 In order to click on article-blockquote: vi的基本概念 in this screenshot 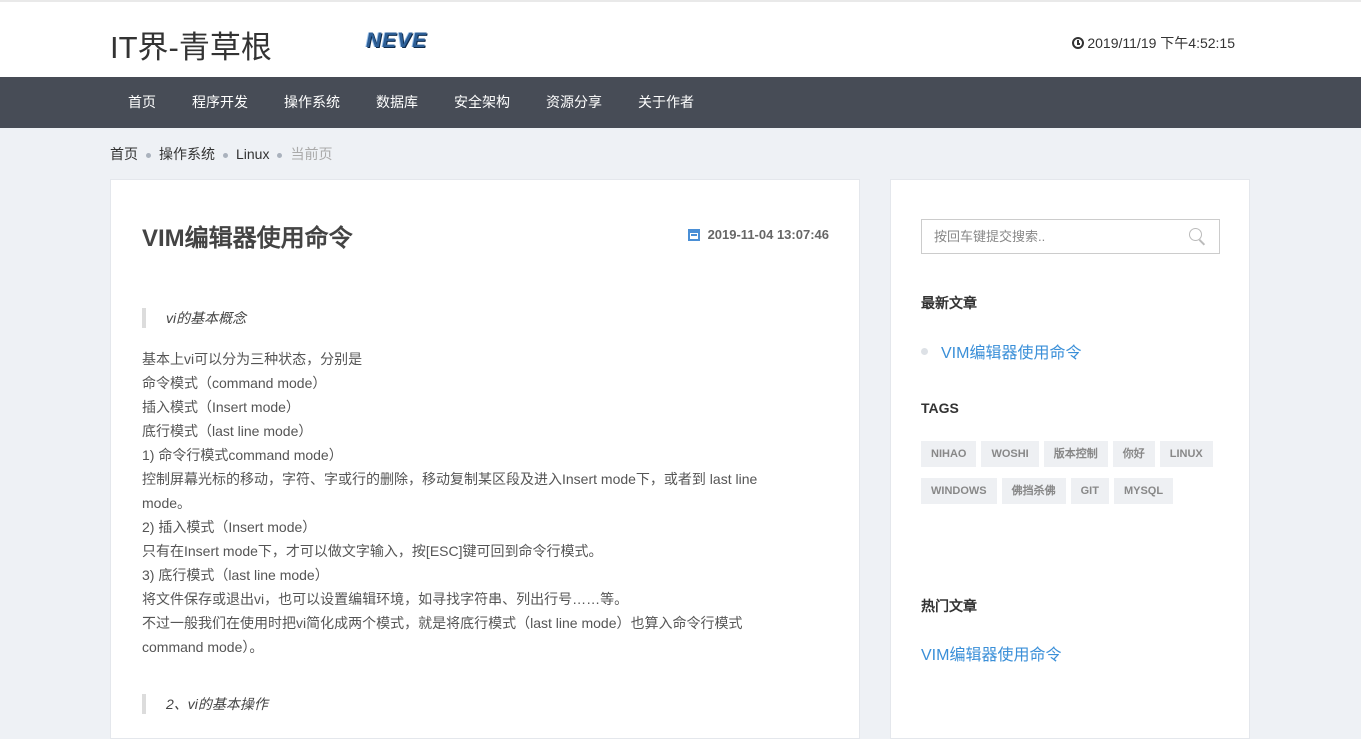, I will do `click(194, 318)`.